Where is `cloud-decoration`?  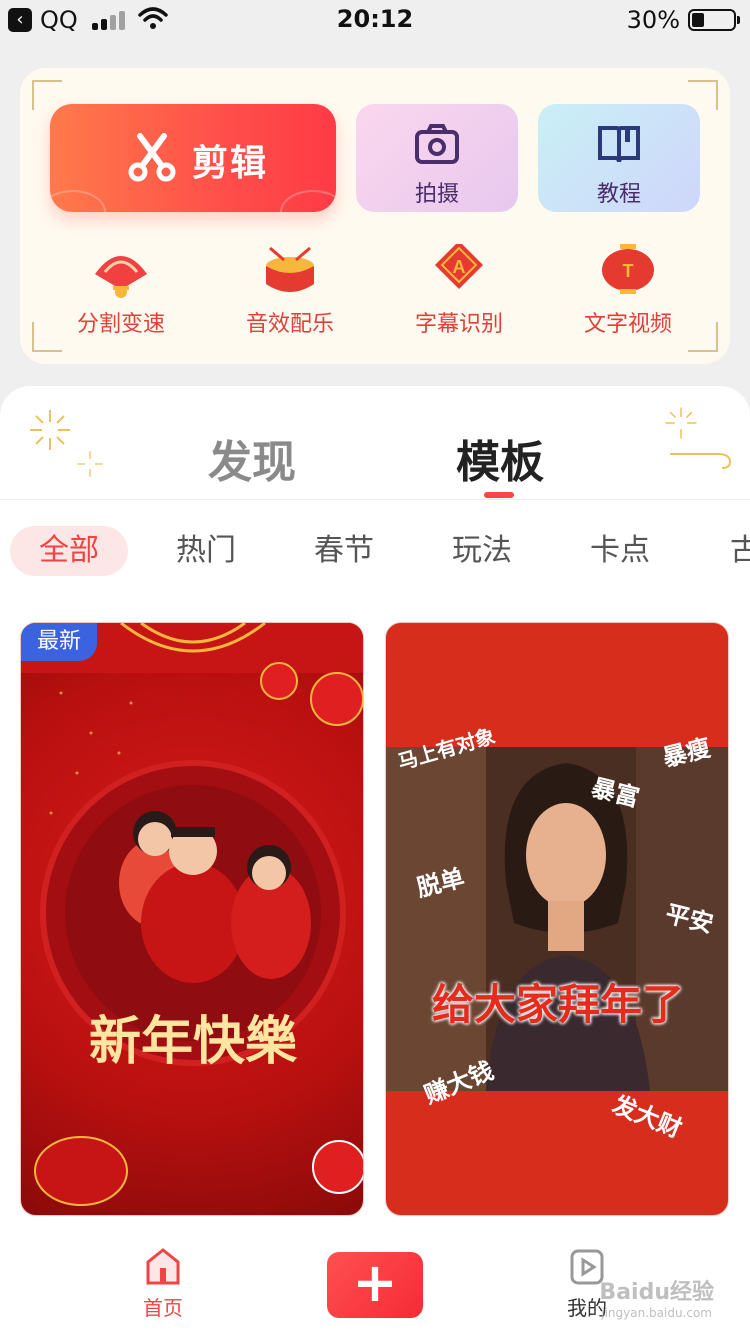
cloud-decoration is located at coordinates (701, 461).